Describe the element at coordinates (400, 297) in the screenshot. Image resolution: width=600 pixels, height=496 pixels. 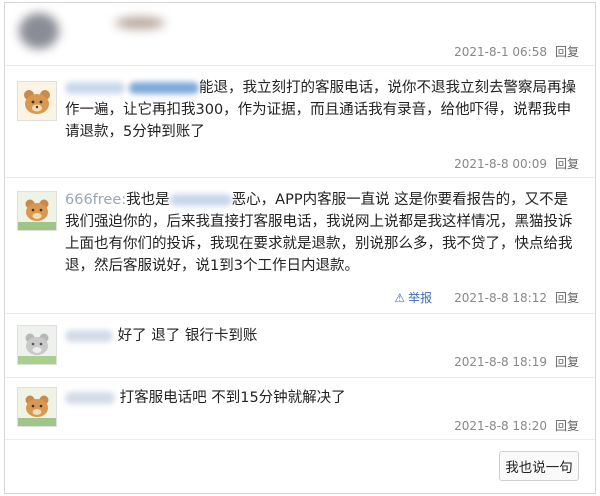
I see `warning-icon: ⚠` at that location.